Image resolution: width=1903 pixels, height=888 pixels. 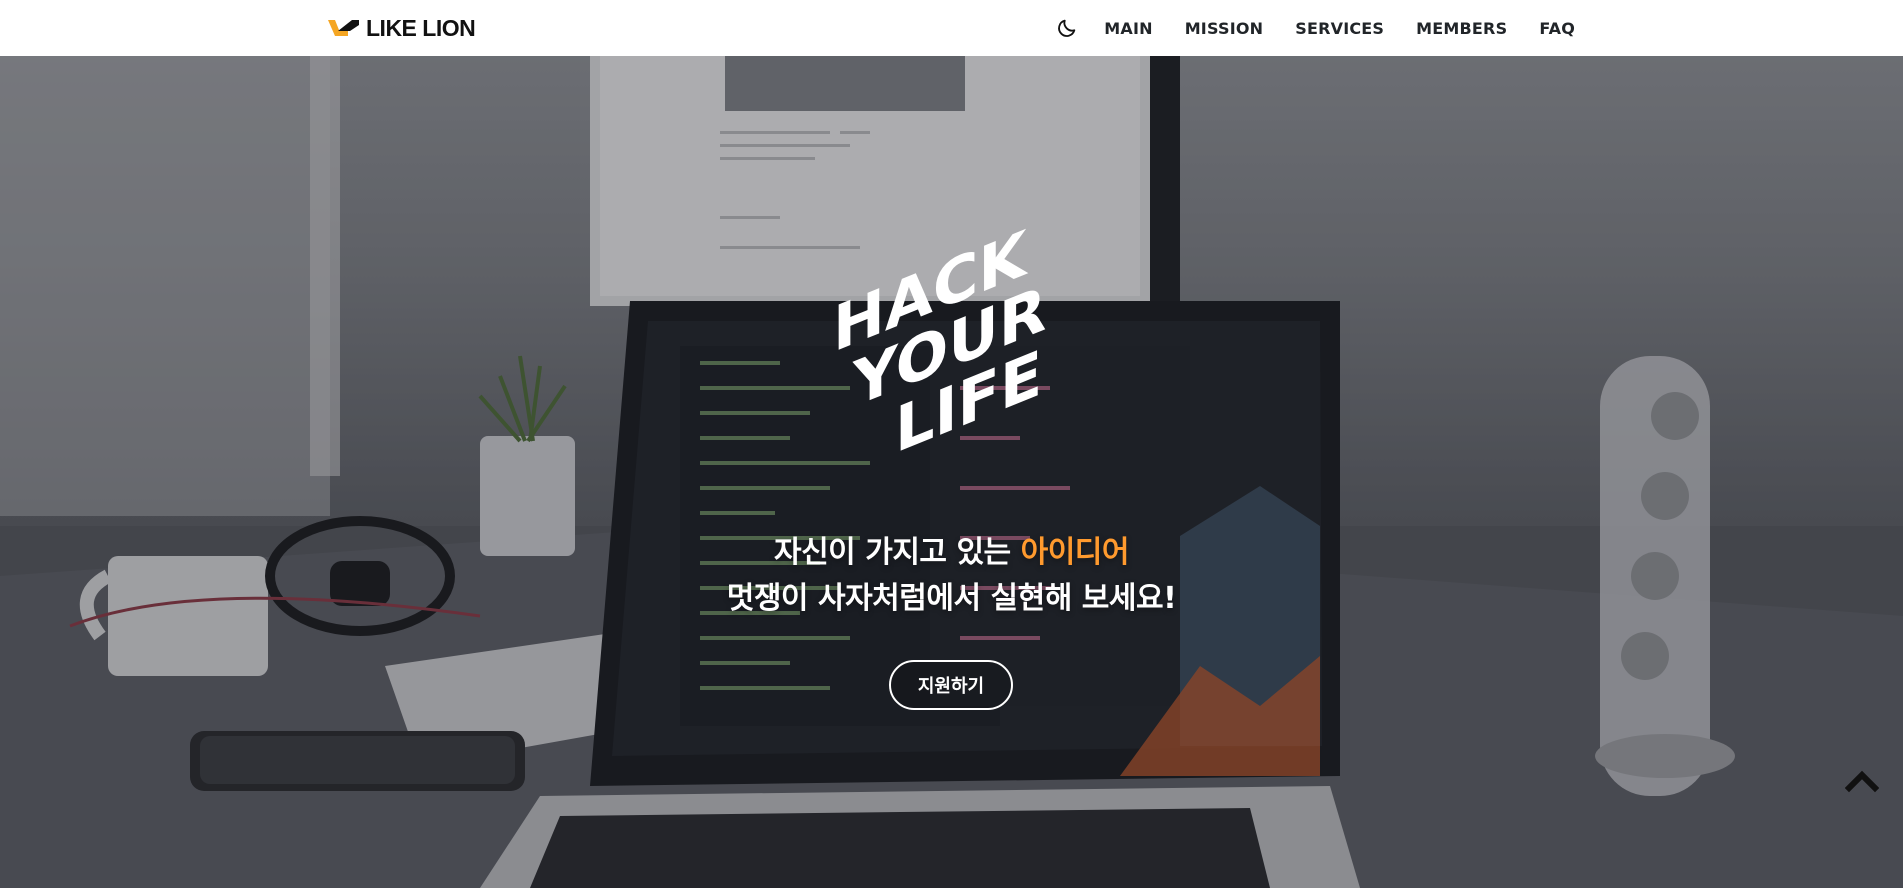 I want to click on chevron-up-icon, so click(x=1862, y=781).